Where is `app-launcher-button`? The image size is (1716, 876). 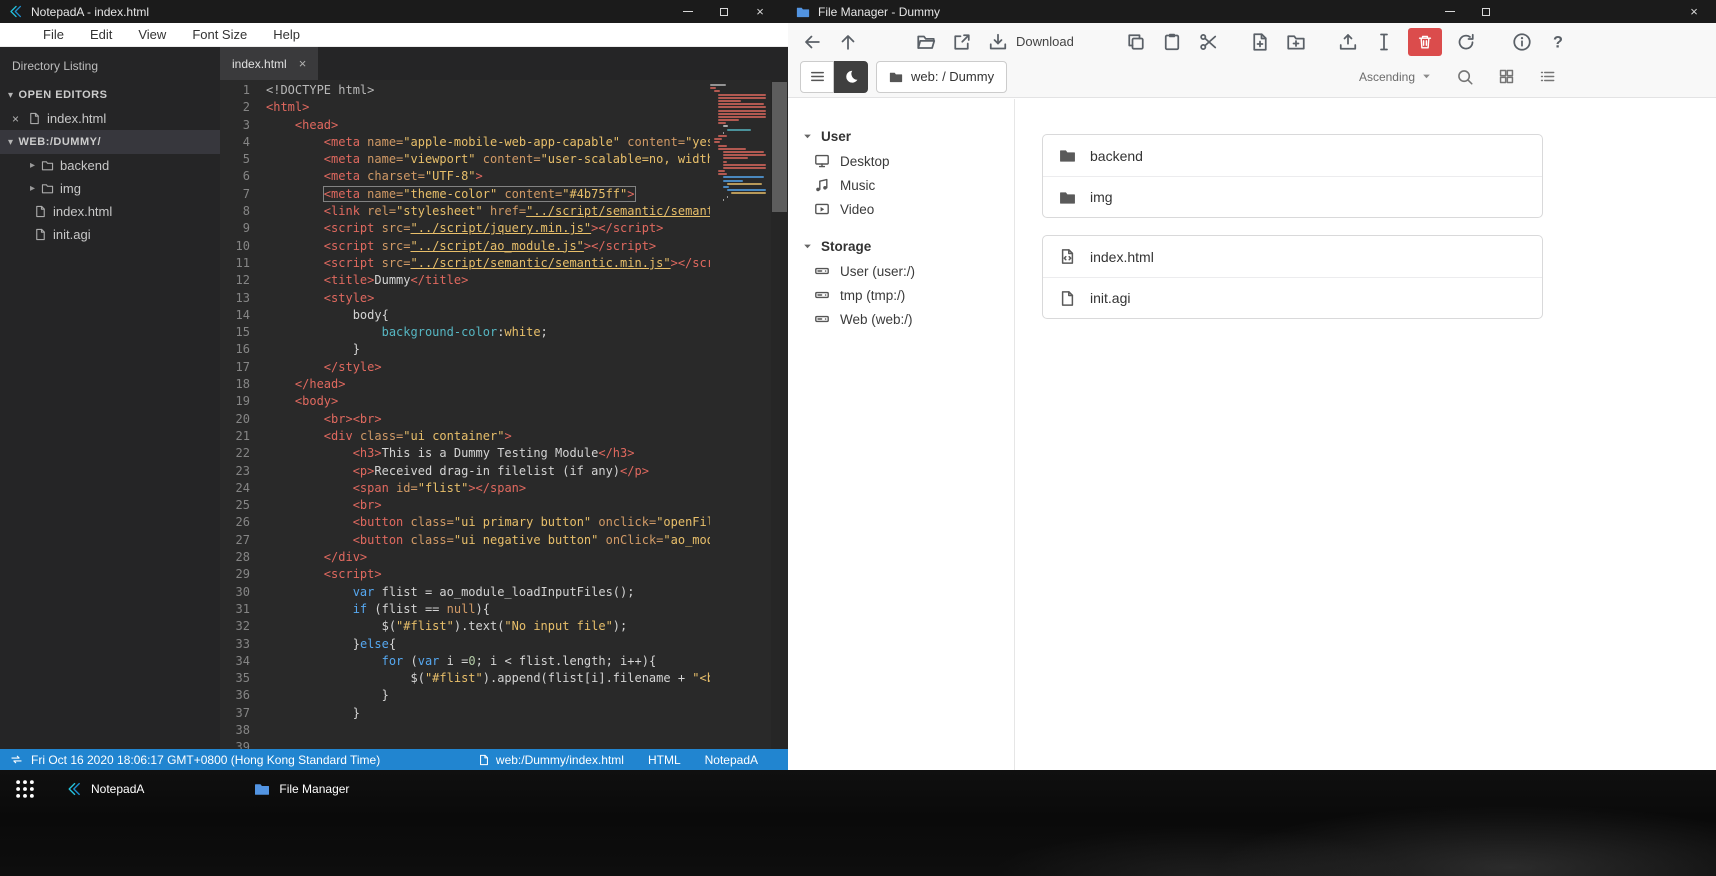
app-launcher-button is located at coordinates (25, 789).